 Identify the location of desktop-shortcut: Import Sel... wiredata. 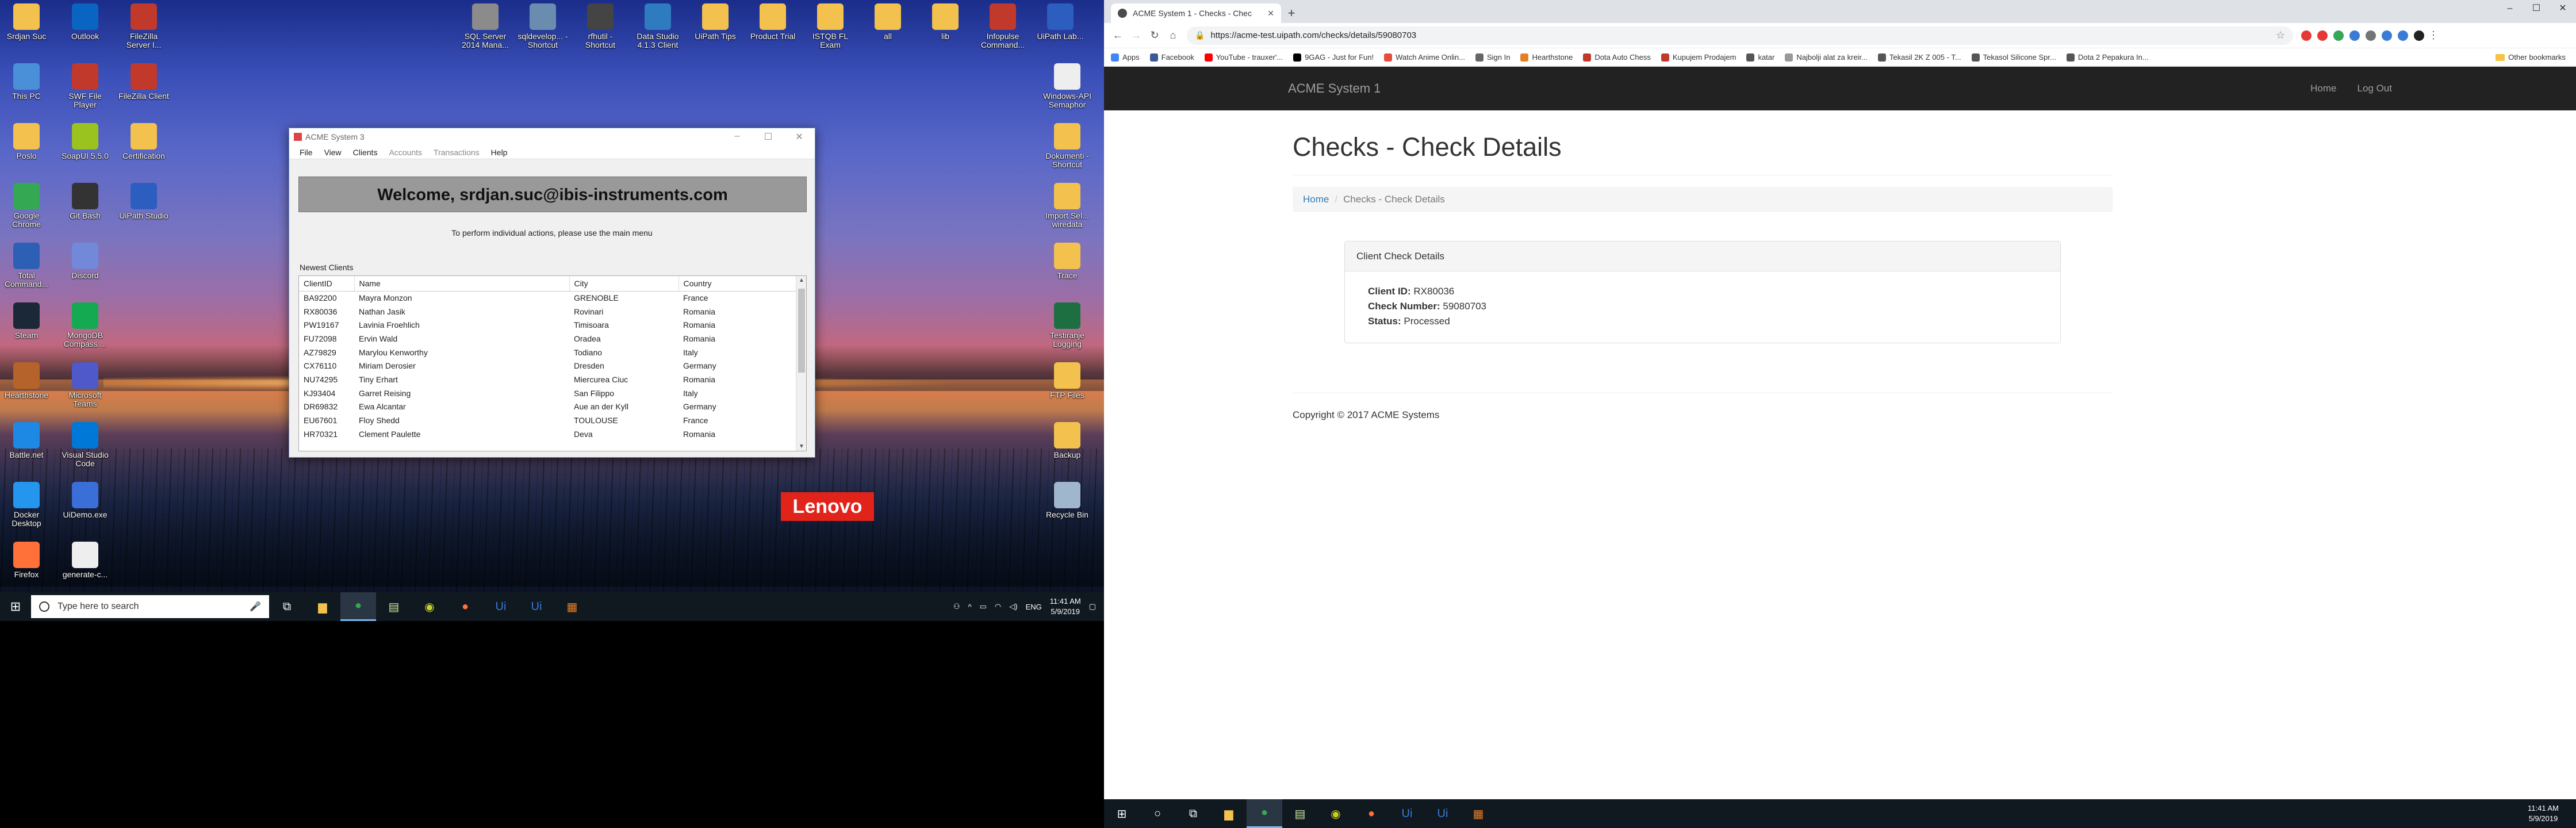
(1067, 206).